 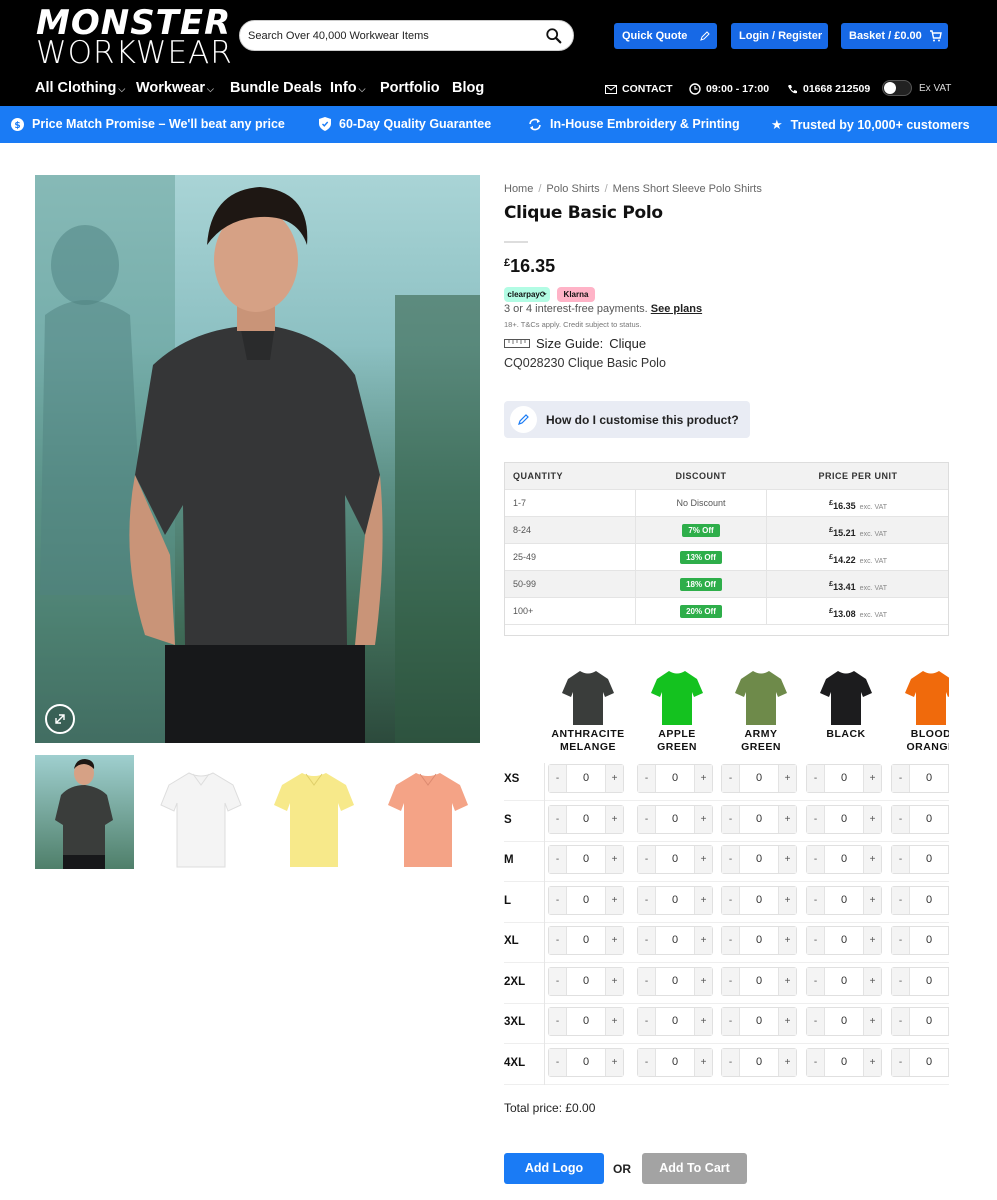 What do you see at coordinates (175, 88) in the screenshot?
I see `nav-workwear: Workwear ⌵` at bounding box center [175, 88].